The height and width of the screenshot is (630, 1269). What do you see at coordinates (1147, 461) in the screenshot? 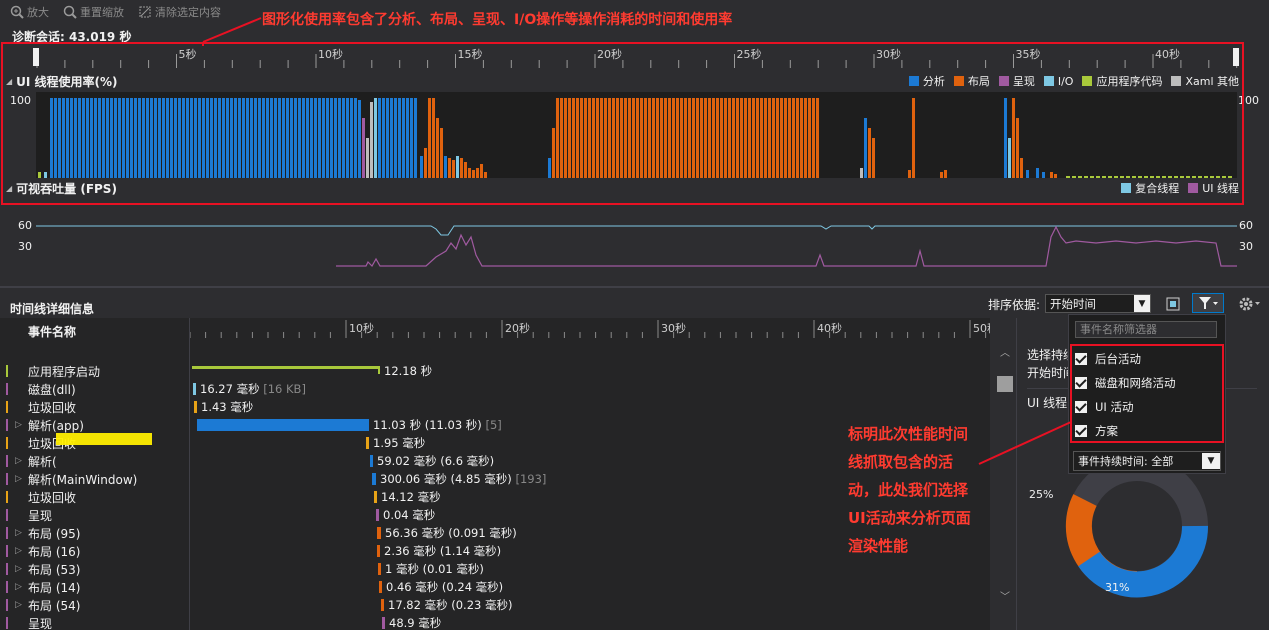
I see `duration-dropdown: 事件持续时间: 全部 ▼` at bounding box center [1147, 461].